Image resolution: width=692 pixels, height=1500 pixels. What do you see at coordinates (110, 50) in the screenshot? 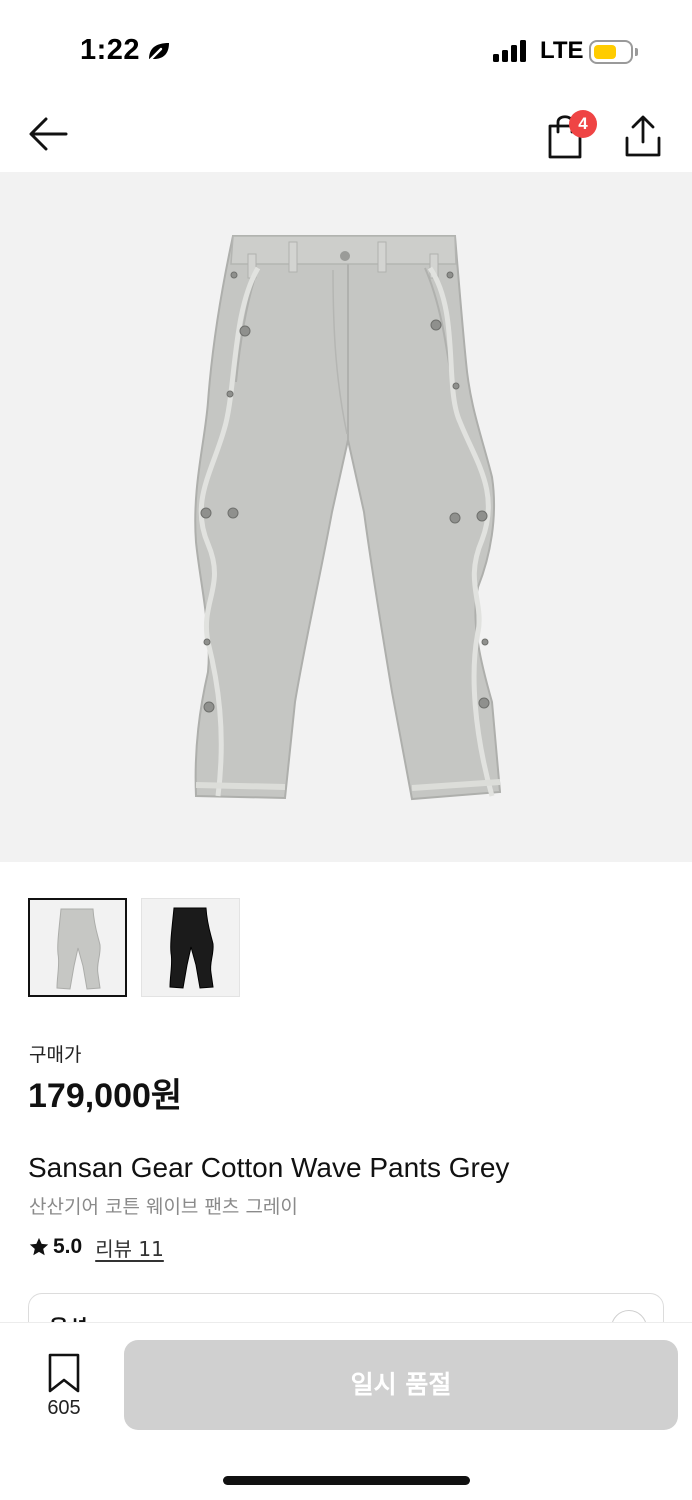
I see `status-time: 1:22` at bounding box center [110, 50].